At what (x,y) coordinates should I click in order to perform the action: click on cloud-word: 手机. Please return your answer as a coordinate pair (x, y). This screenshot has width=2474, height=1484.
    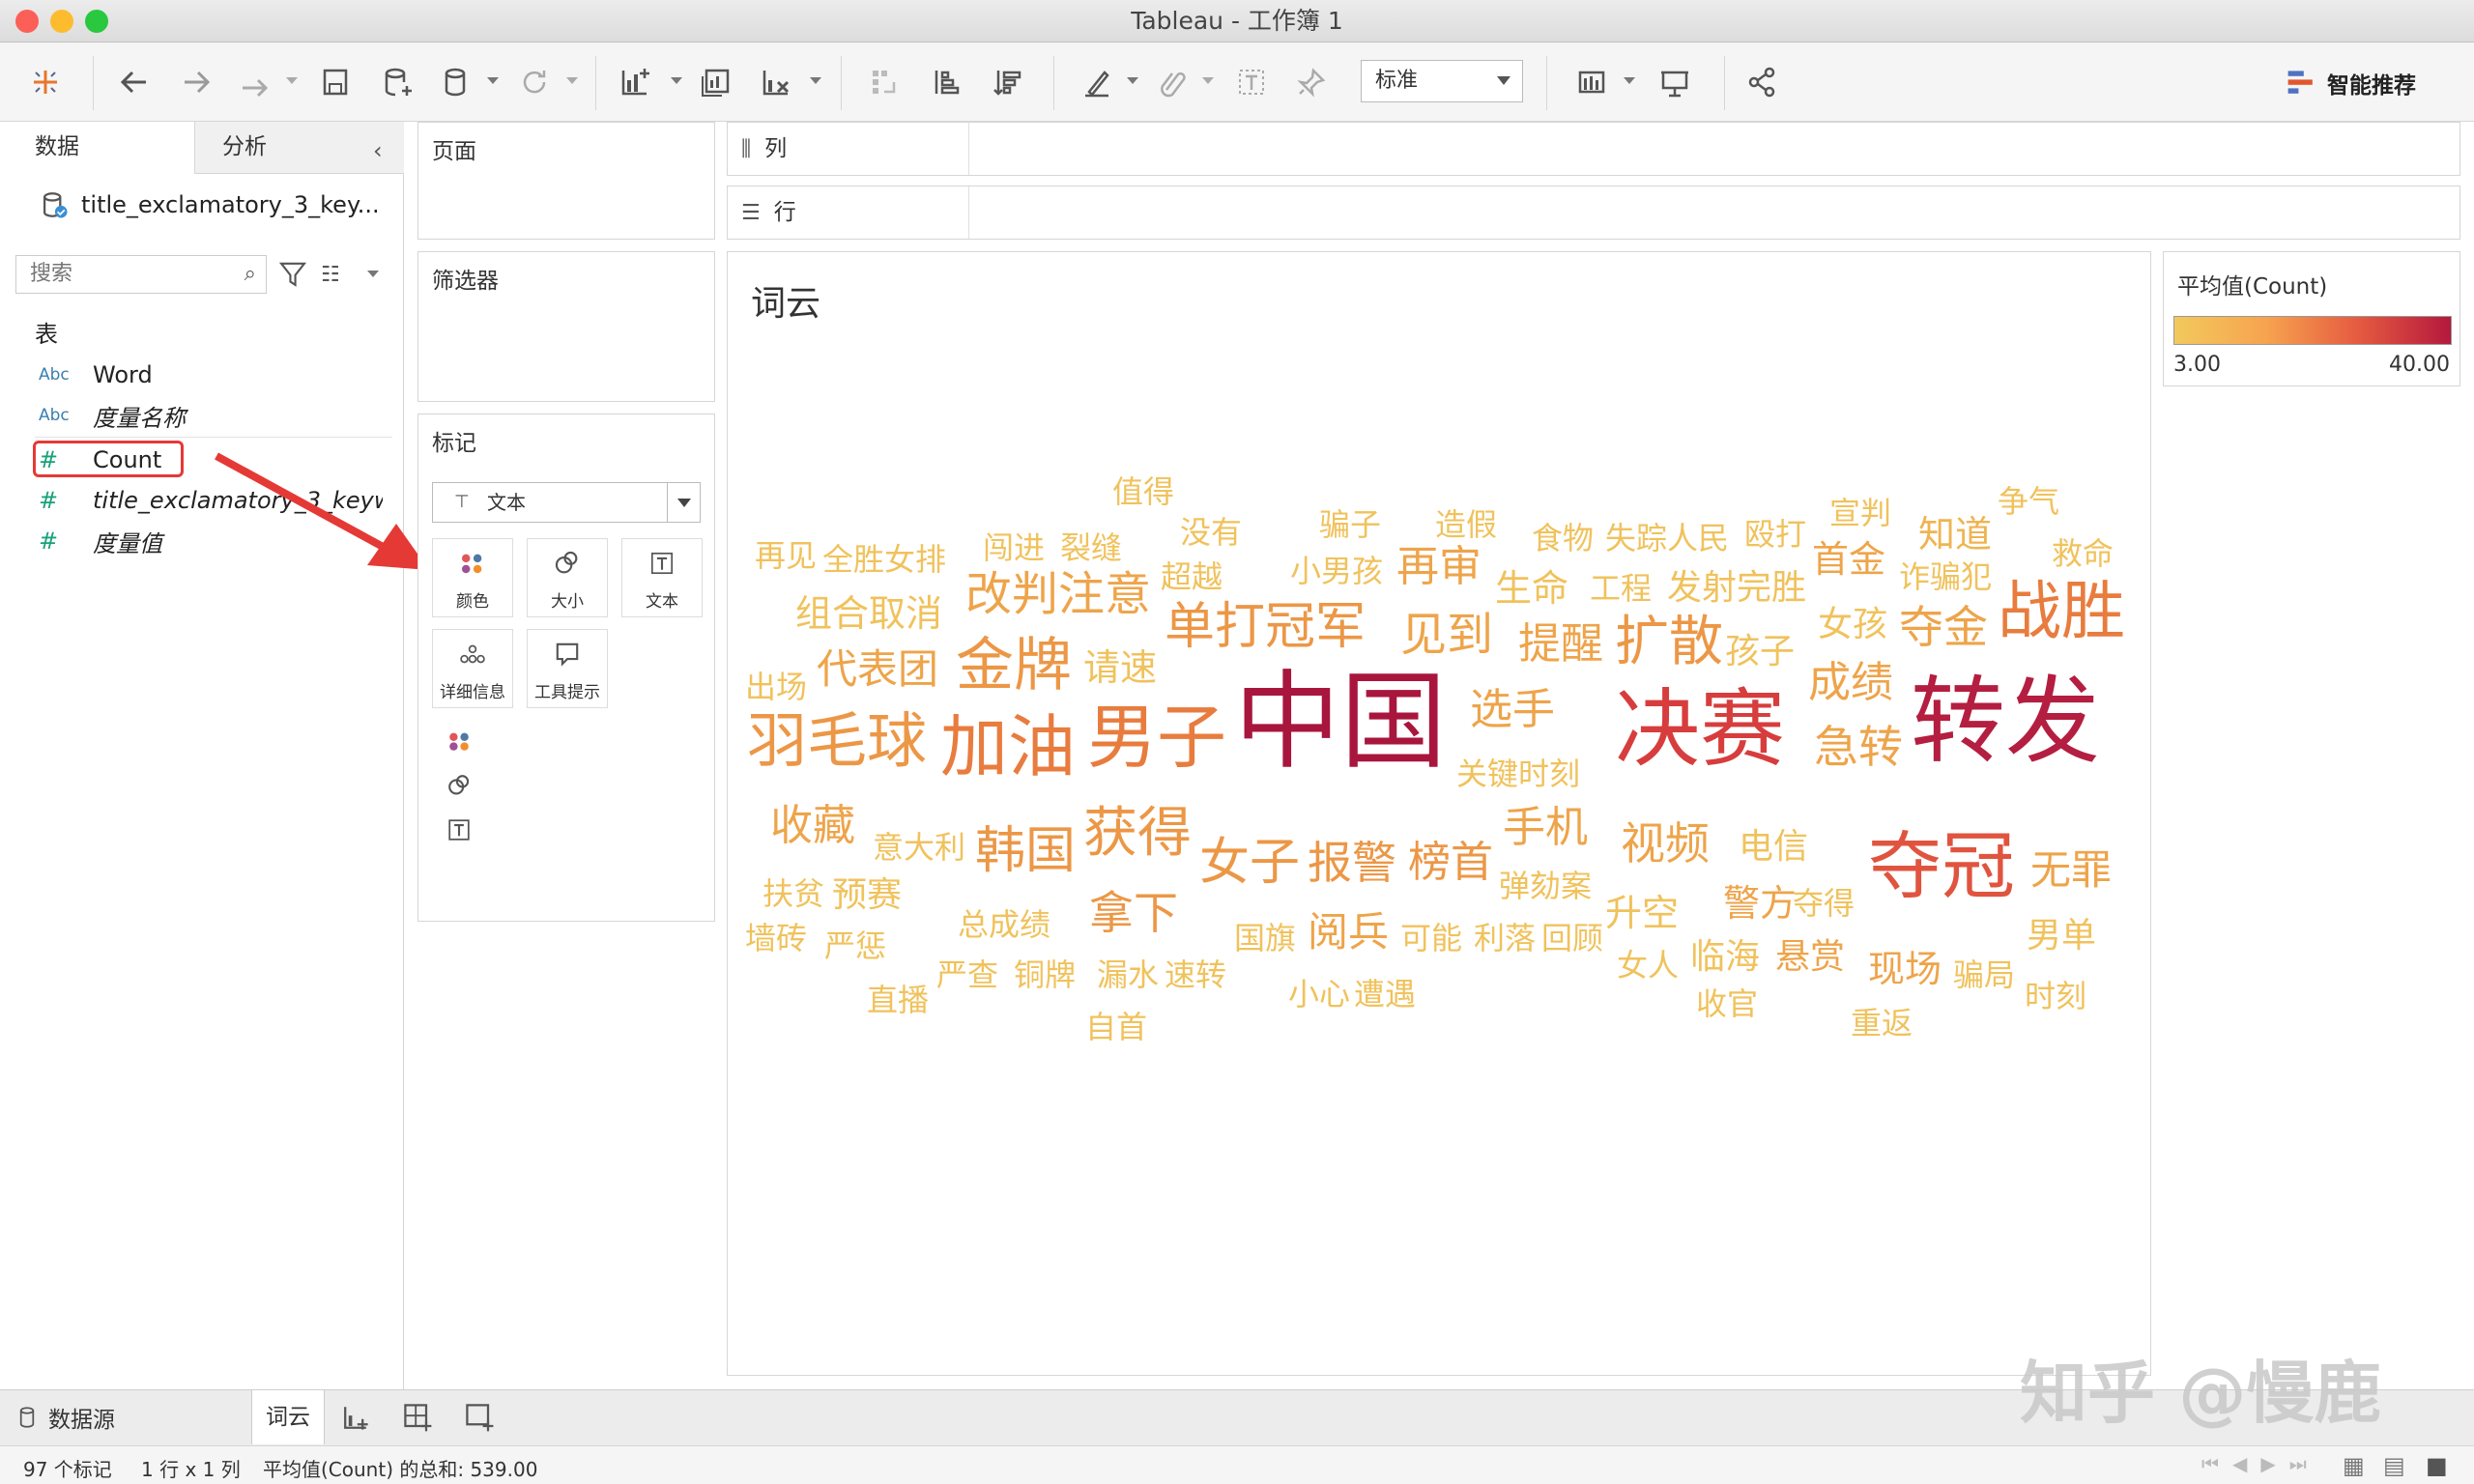
    Looking at the image, I should click on (1546, 828).